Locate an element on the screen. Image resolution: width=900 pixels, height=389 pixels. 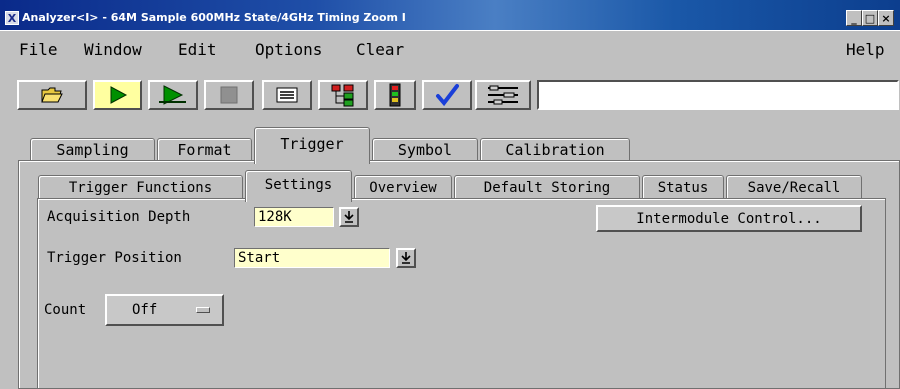
menu-help: Help is located at coordinates (865, 49).